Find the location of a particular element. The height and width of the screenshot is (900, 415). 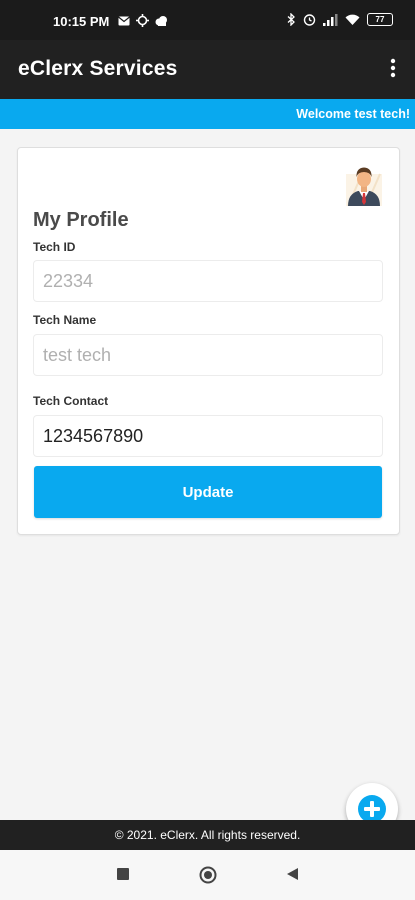

overflow-menu-button is located at coordinates (393, 69).